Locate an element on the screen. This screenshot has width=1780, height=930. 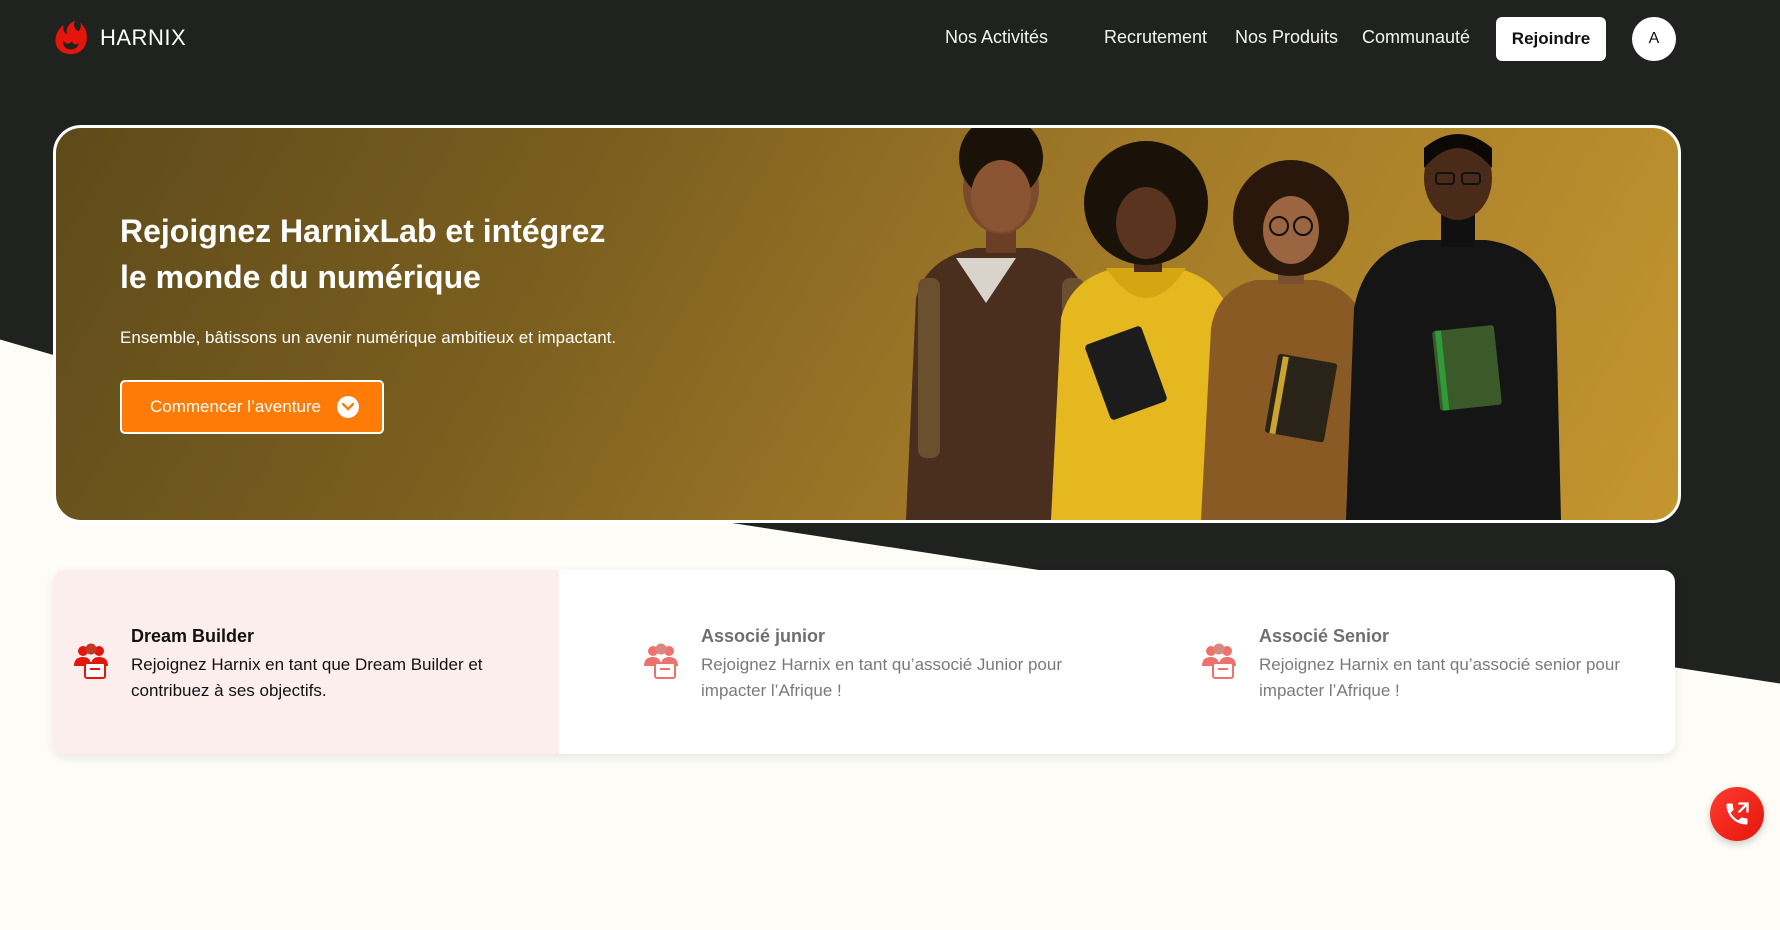
brand-name: HARNIX is located at coordinates (143, 37).